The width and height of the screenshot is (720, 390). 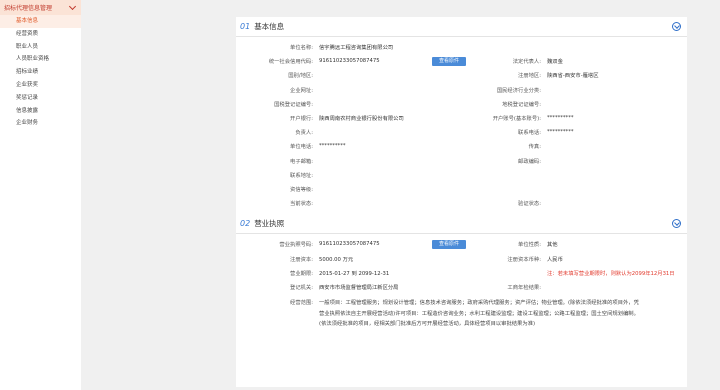 I want to click on field-row: 单位名称: 信宇腾远工程咨询集团有限公司, so click(x=461, y=47).